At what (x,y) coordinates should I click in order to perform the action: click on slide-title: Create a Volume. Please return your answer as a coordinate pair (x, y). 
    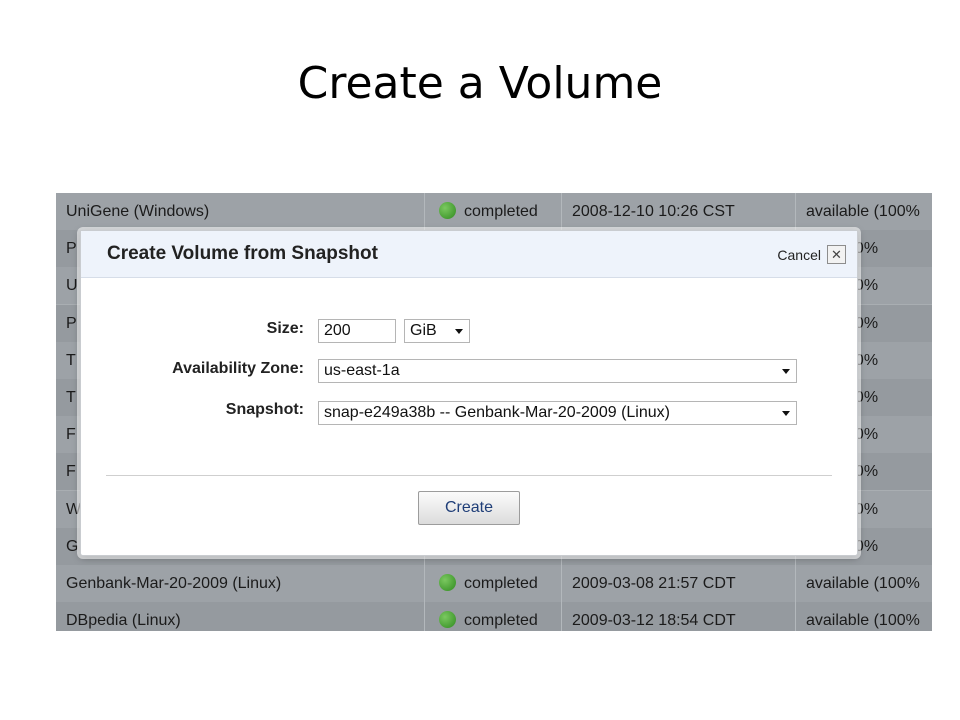
    Looking at the image, I should click on (480, 83).